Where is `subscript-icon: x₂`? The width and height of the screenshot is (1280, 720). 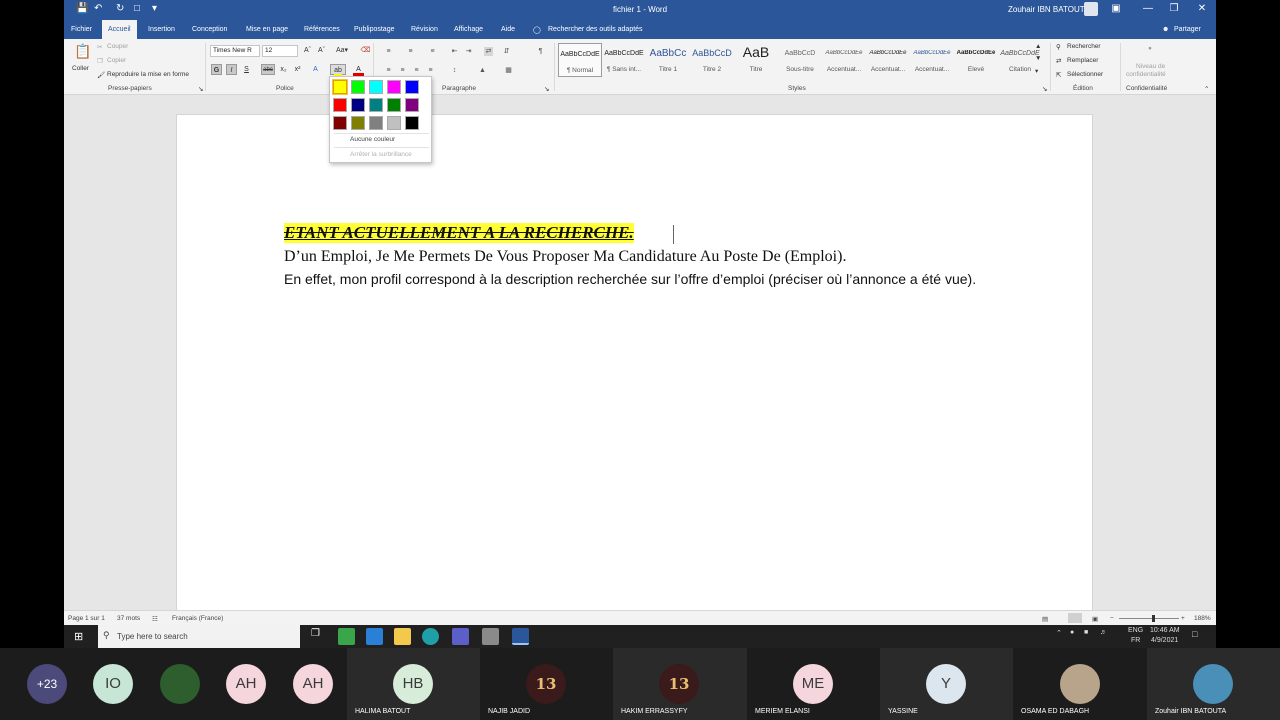 subscript-icon: x₂ is located at coordinates (283, 69).